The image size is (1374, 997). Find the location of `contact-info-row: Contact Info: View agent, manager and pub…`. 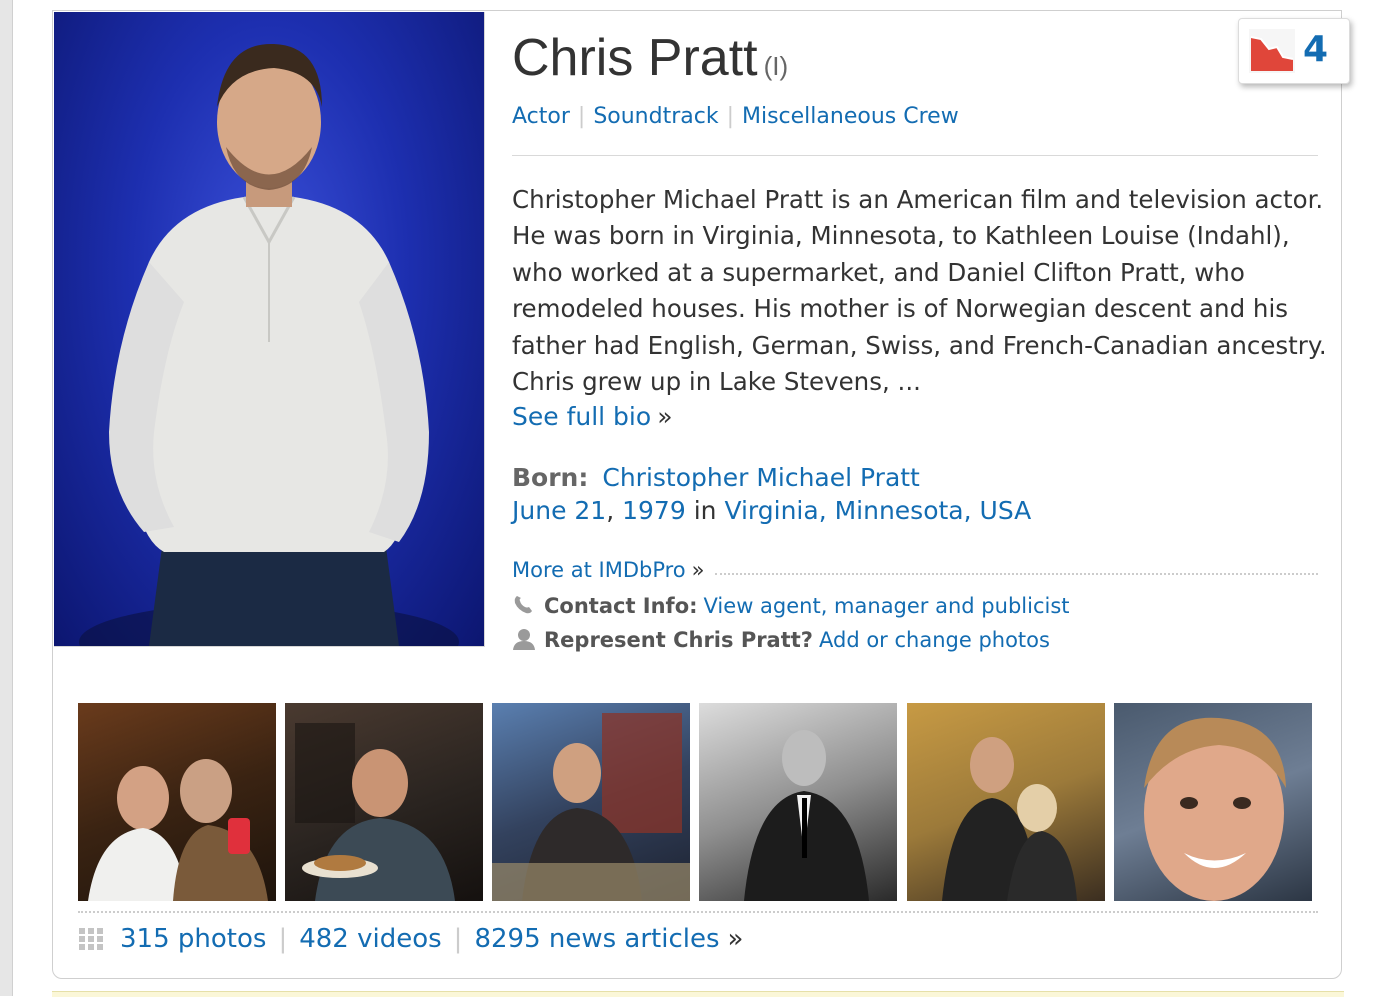

contact-info-row: Contact Info: View agent, manager and pub… is located at coordinates (791, 606).